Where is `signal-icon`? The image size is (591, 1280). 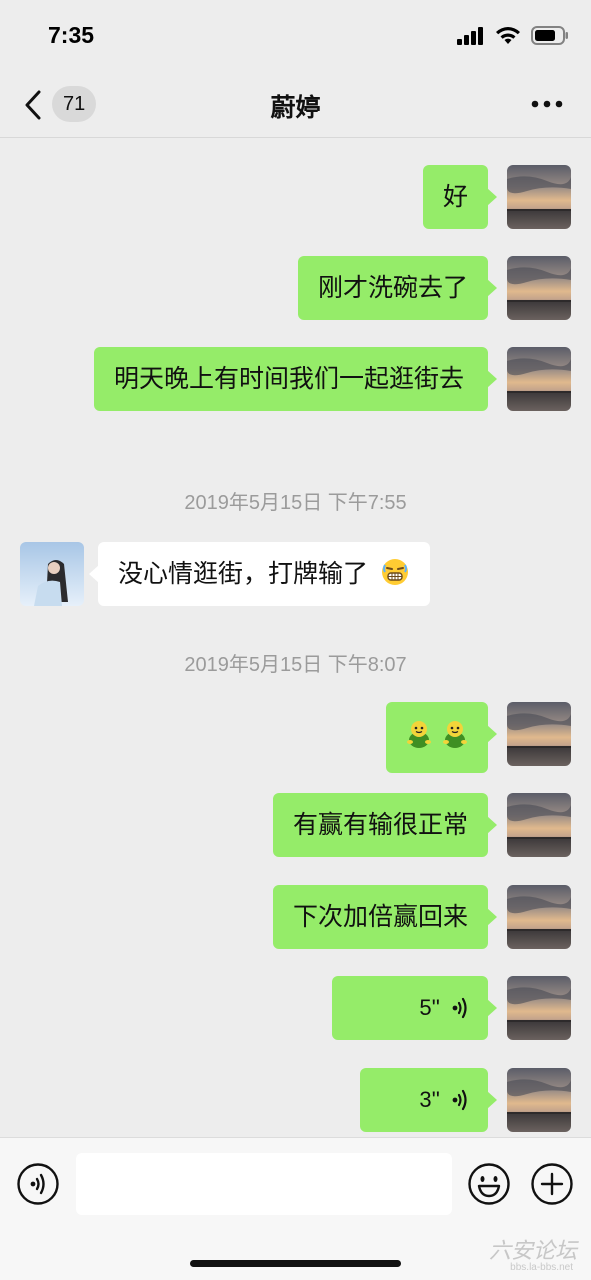 signal-icon is located at coordinates (470, 35).